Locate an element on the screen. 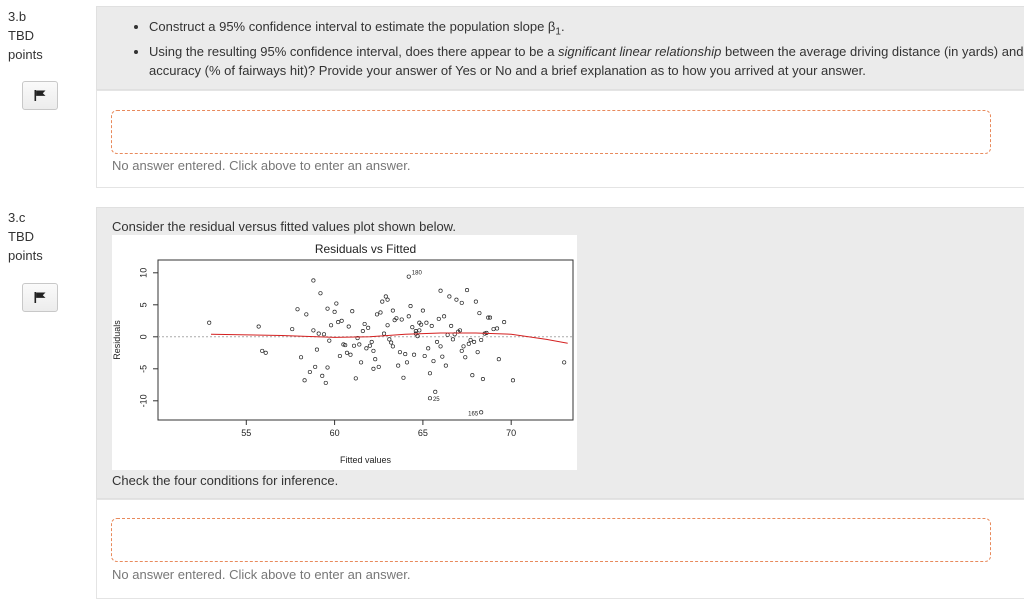  y-tick-label: -10 is located at coordinates (143, 400).